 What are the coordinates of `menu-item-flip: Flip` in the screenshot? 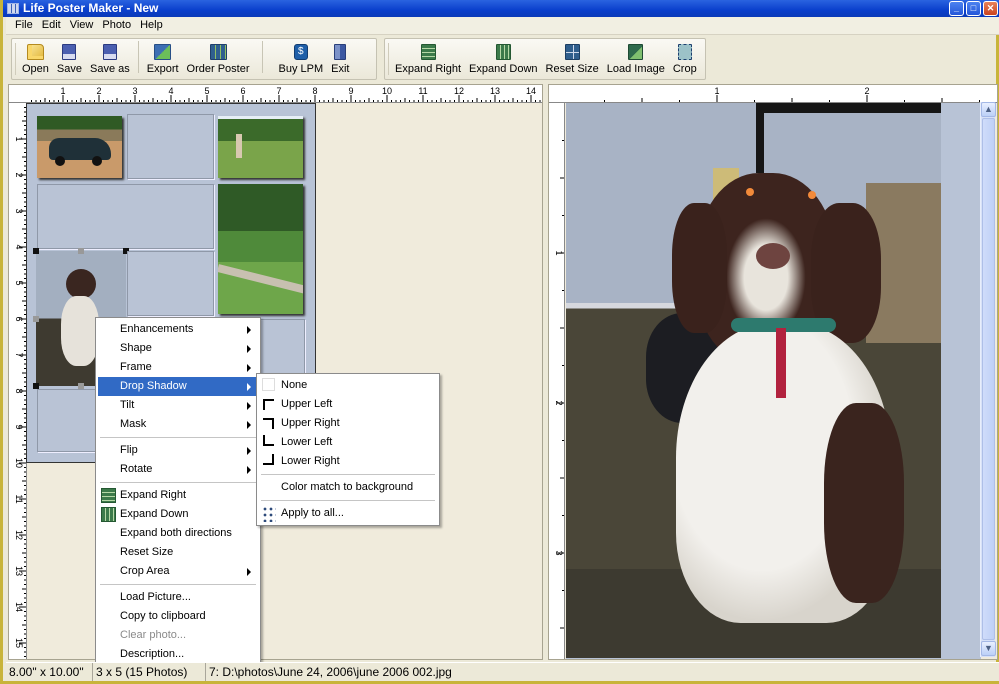 It's located at (178, 450).